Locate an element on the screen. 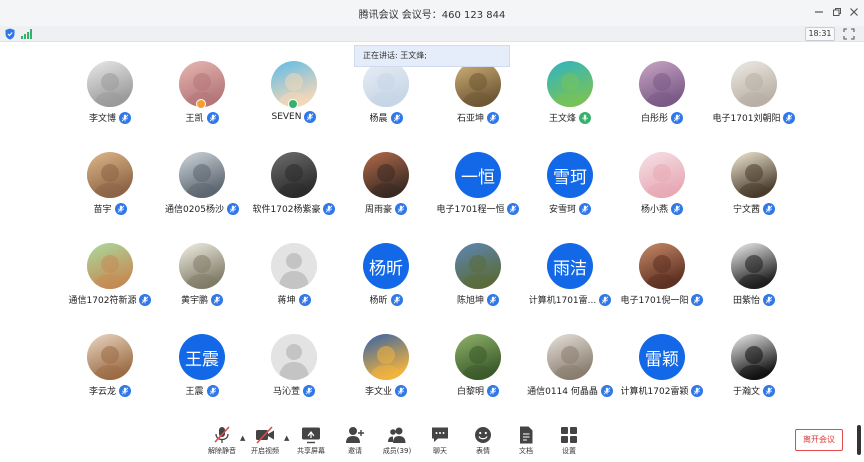  close-icon is located at coordinates (854, 12).